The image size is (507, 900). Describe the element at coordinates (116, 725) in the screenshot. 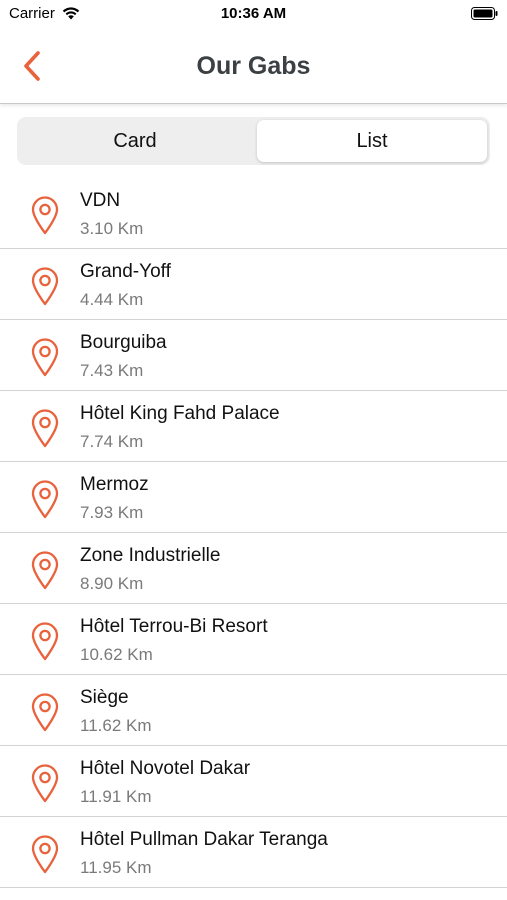

I see `location-distance: 11.62 Km` at that location.